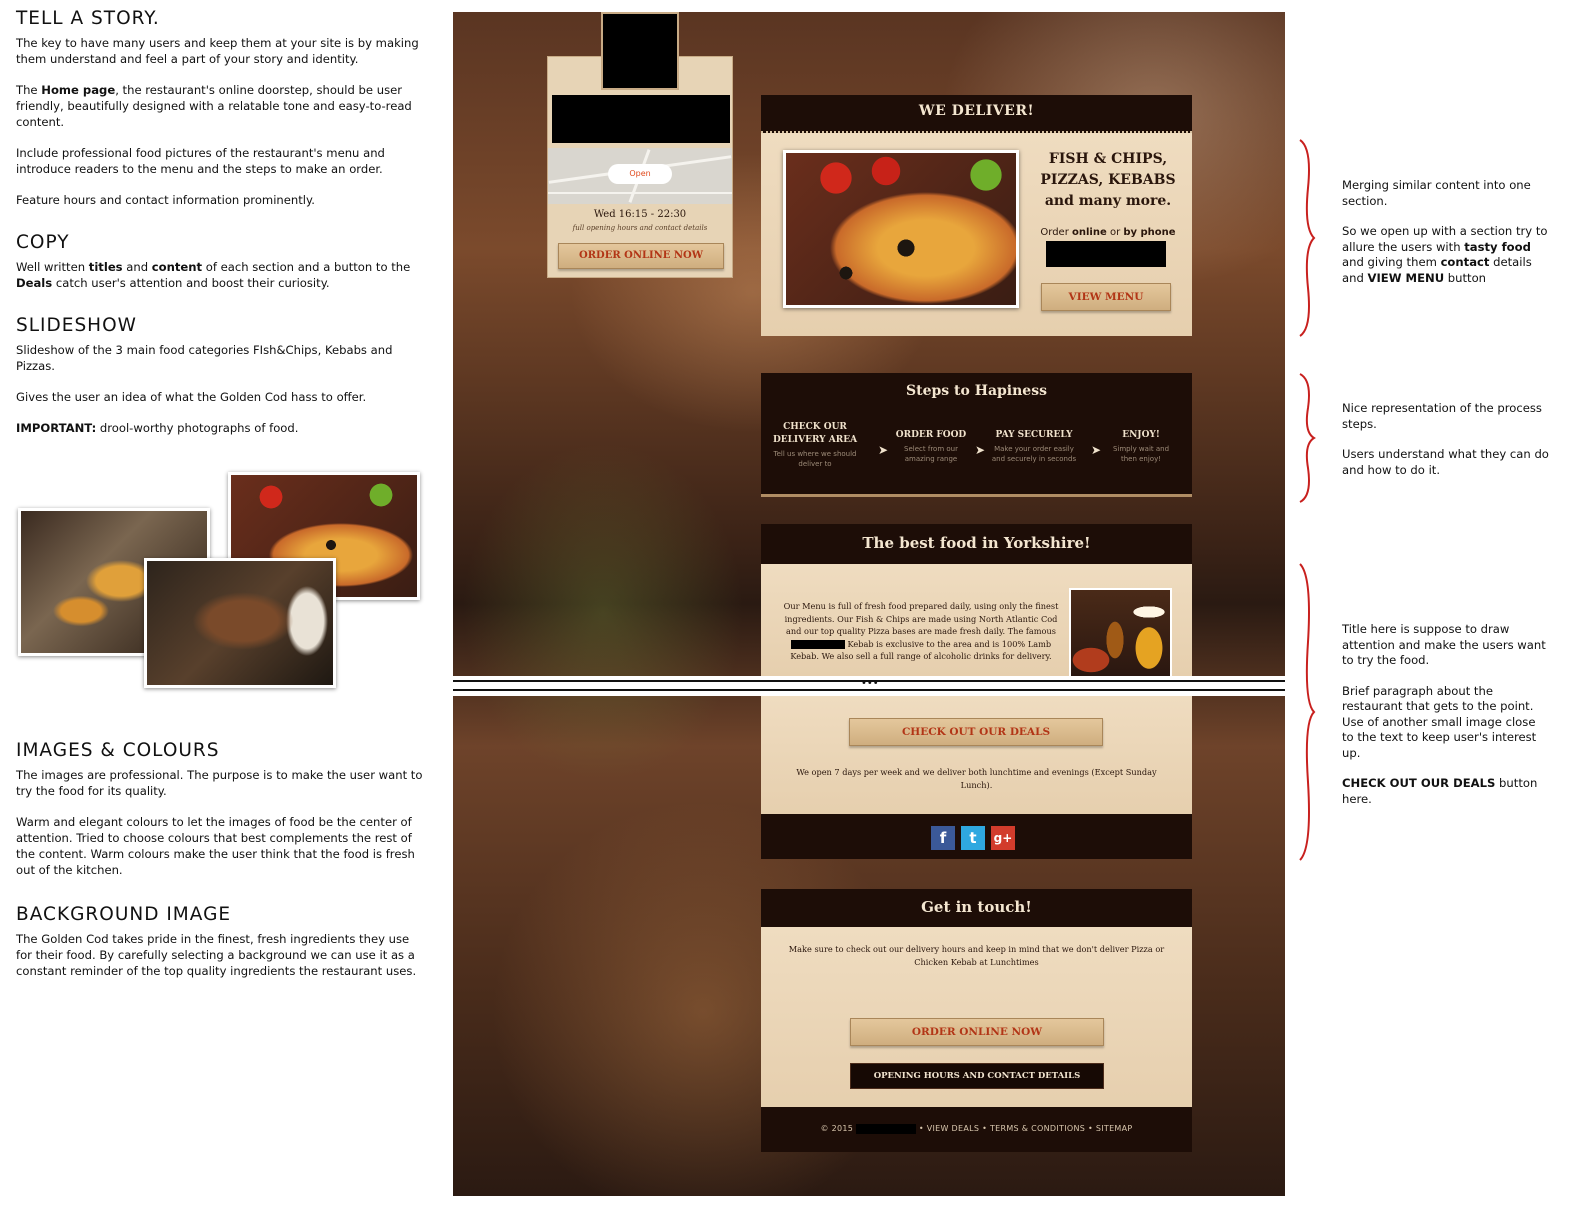 The height and width of the screenshot is (1218, 1580). I want to click on food-categories-line-2: PIZZAS, KEBABS, so click(1108, 180).